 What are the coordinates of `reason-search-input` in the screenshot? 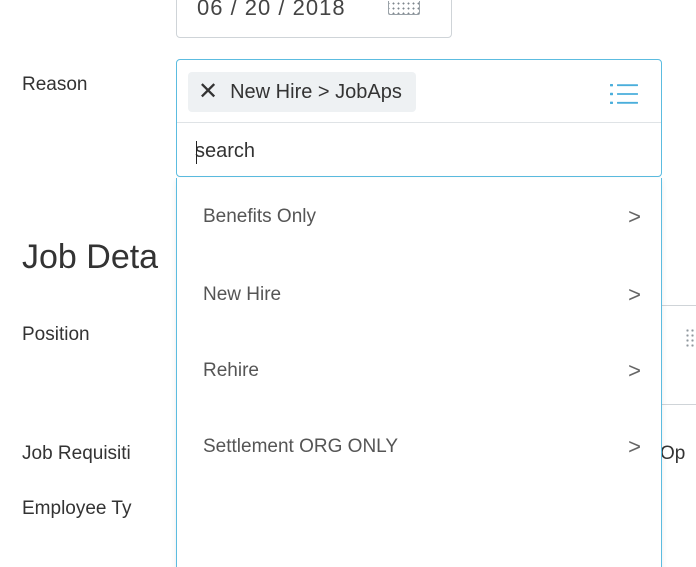 It's located at (415, 151).